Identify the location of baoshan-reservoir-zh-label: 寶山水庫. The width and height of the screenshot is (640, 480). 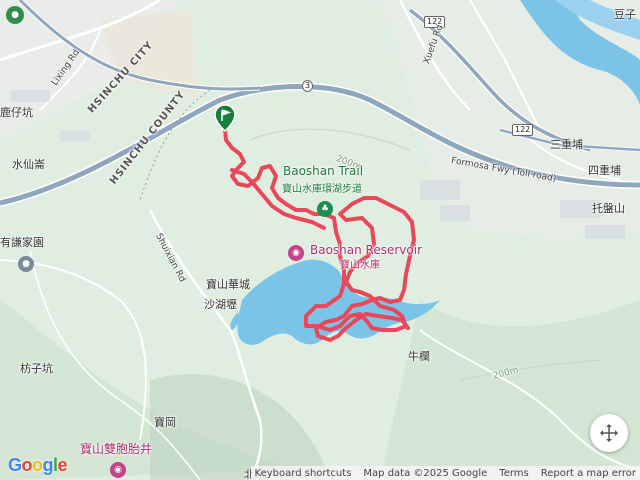
(360, 263).